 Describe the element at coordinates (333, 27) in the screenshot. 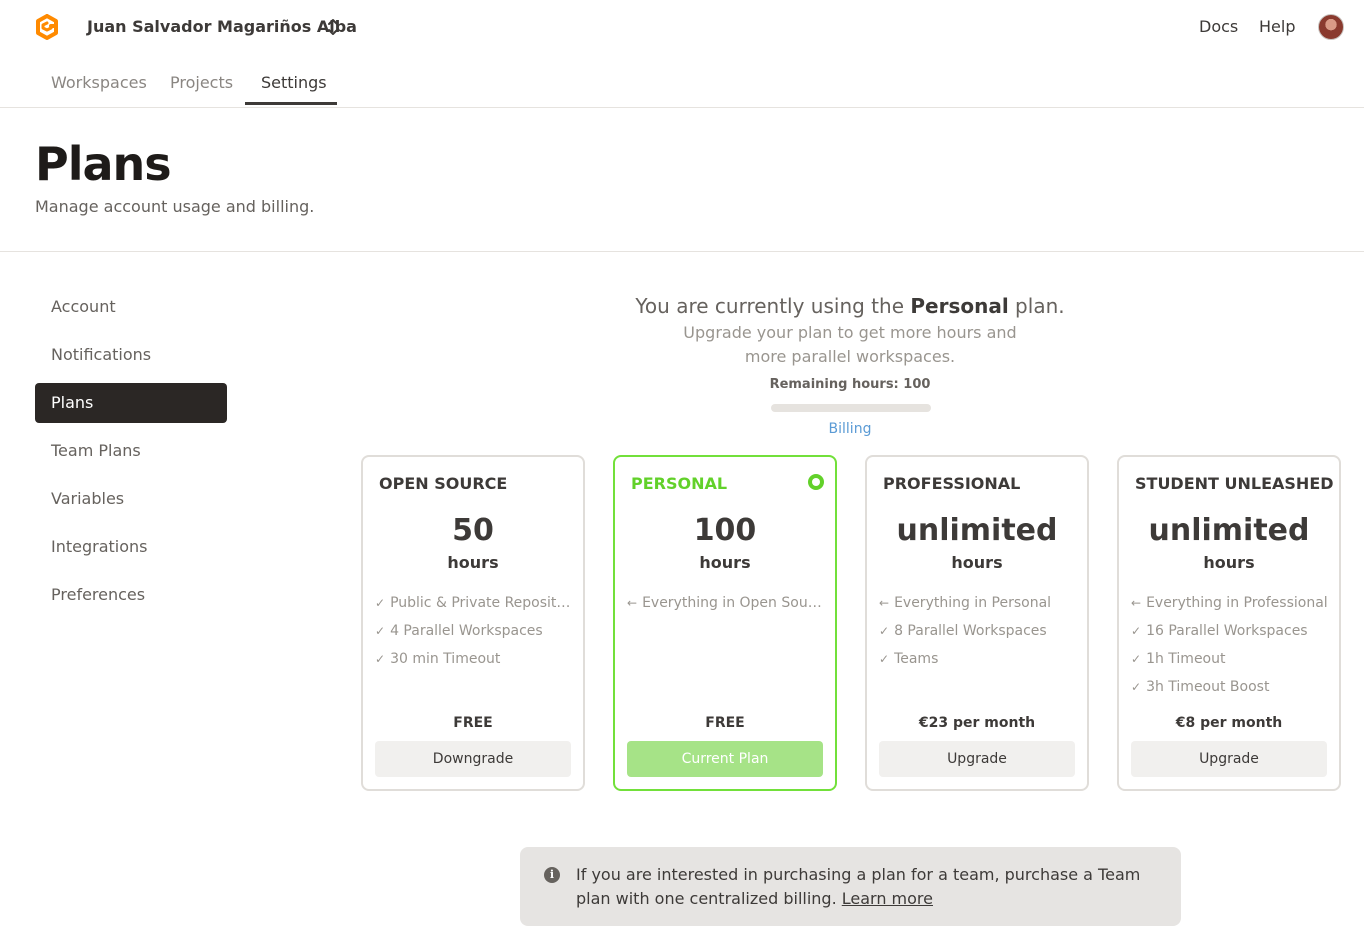

I see `chevron-up-down-icon` at that location.